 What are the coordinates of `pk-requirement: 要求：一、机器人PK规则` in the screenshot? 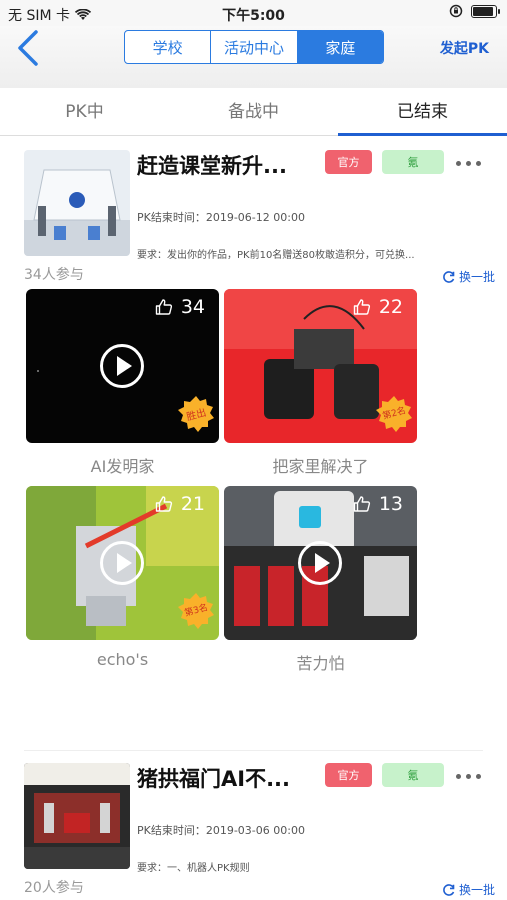 It's located at (193, 868).